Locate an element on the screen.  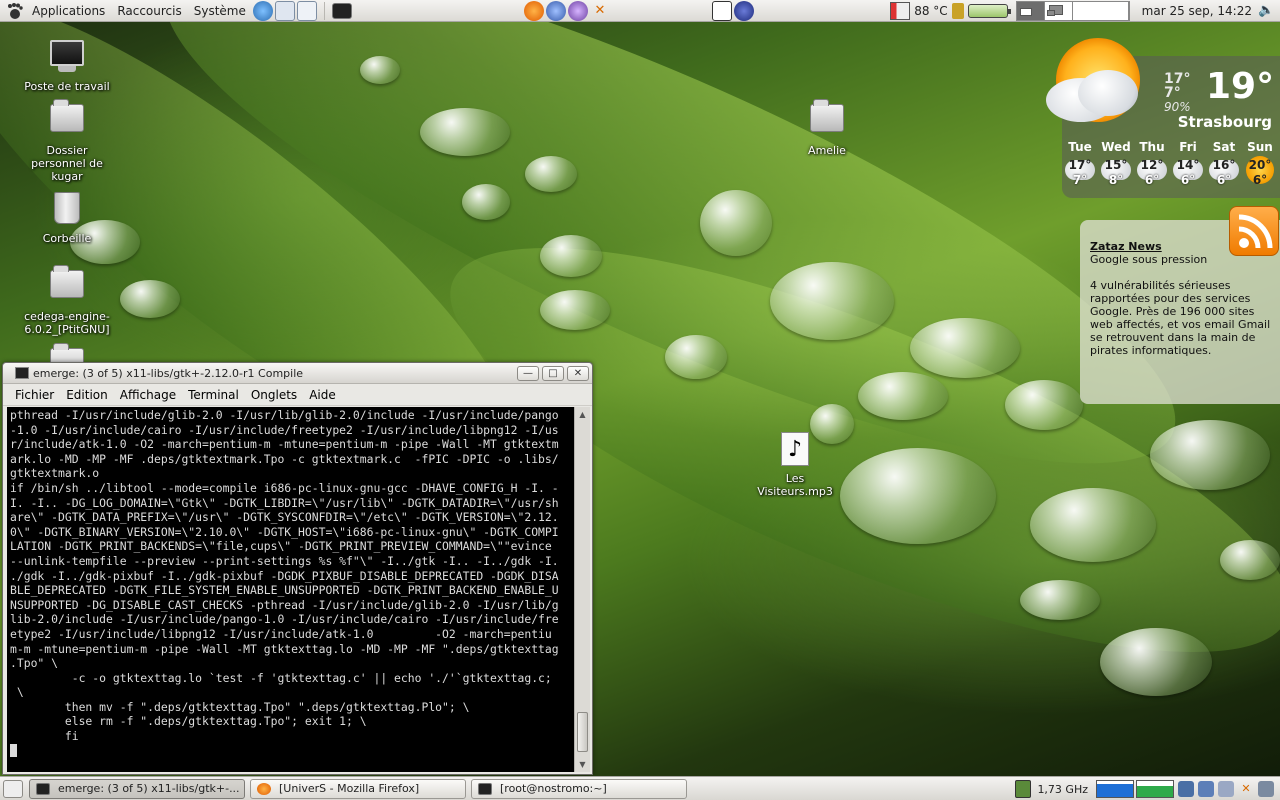
minimize-button: — is located at coordinates (528, 373).